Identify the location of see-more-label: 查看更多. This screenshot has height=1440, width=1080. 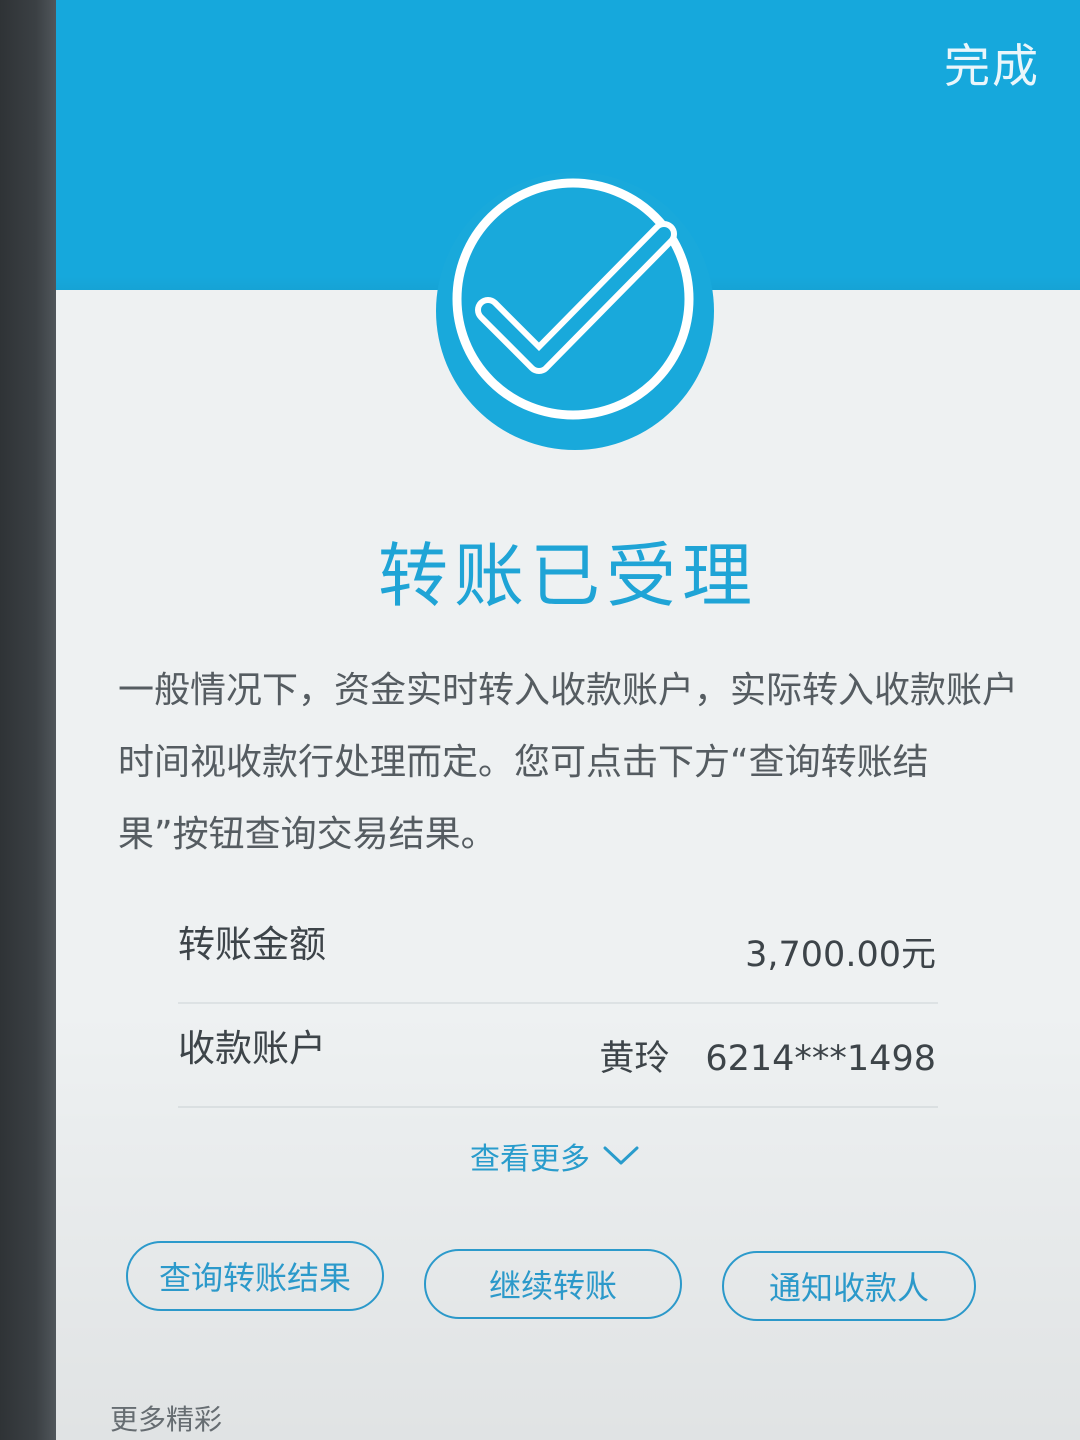
(530, 1159).